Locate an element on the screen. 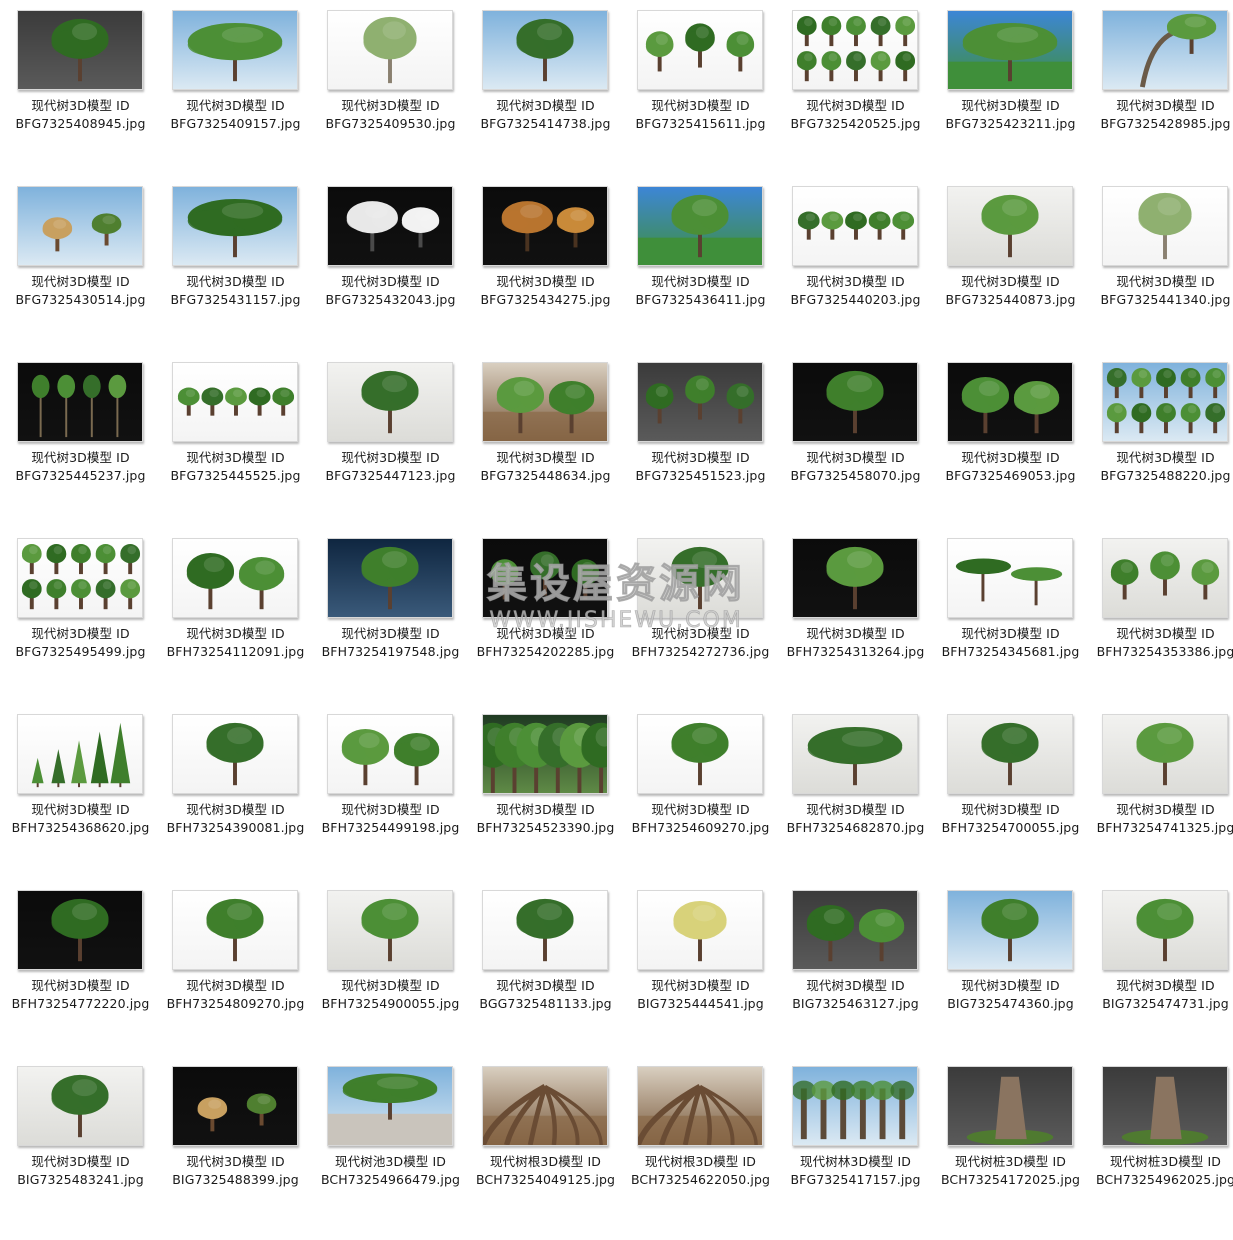 The image size is (1233, 1240). file-item: 现代树3D模型 ID BFH73254772220.jpg is located at coordinates (80, 976).